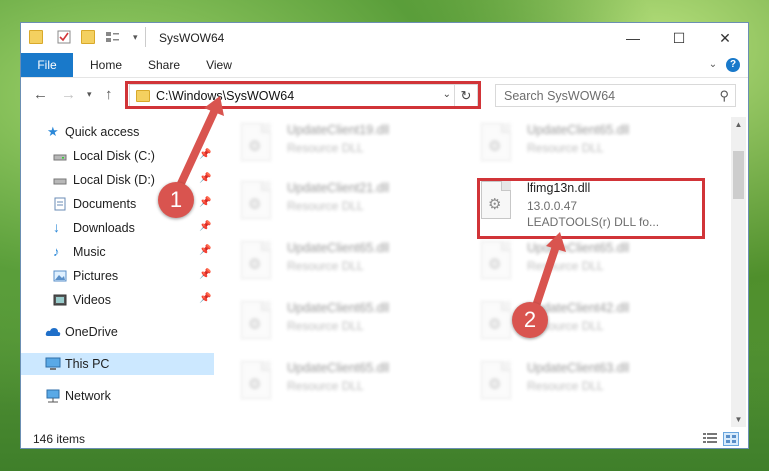 Image resolution: width=769 pixels, height=471 pixels. Describe the element at coordinates (176, 200) in the screenshot. I see `step-1-badge: 1` at that location.